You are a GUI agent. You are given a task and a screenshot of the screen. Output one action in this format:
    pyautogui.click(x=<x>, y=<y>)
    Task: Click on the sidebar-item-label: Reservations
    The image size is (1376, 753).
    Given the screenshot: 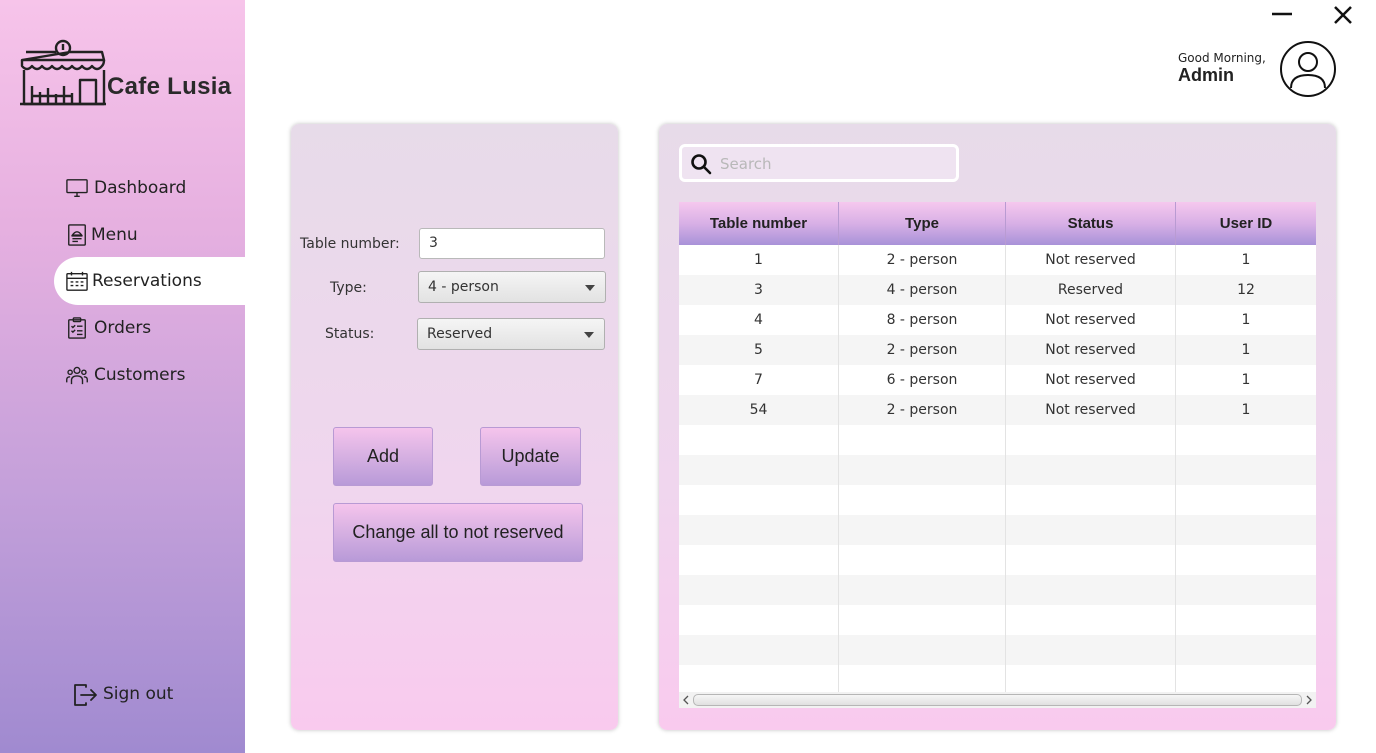 What is the action you would take?
    pyautogui.click(x=147, y=281)
    